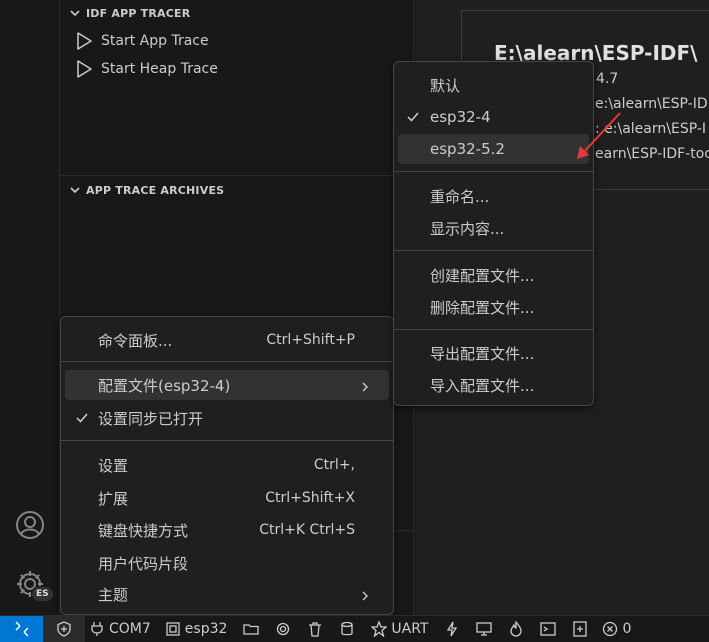  What do you see at coordinates (42, 594) in the screenshot?
I see `profile-badge: ES` at bounding box center [42, 594].